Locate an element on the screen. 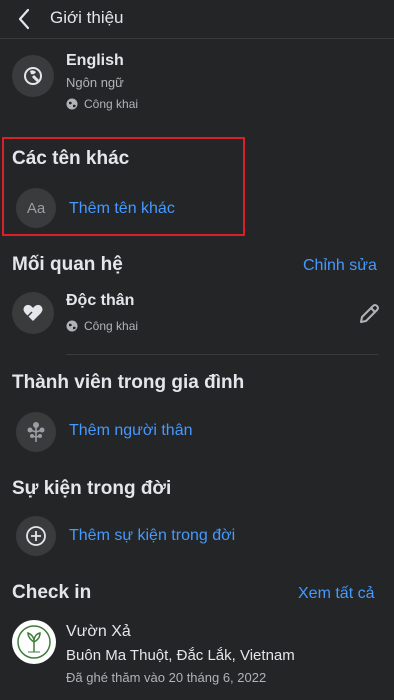 The width and height of the screenshot is (394, 700). font-aa-icon: Aa is located at coordinates (36, 208).